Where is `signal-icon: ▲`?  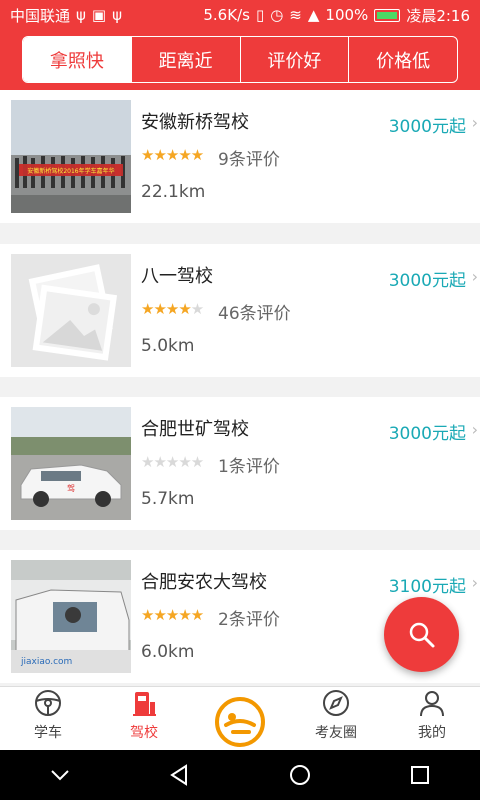 signal-icon: ▲ is located at coordinates (313, 15).